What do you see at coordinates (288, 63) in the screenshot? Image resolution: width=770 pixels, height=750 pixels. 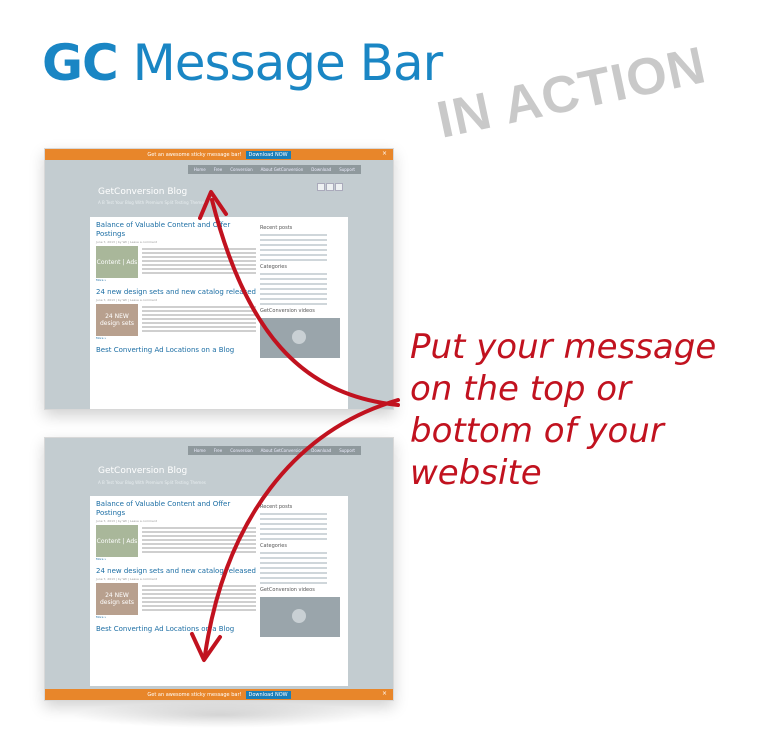 I see `title-rest: Message Bar` at bounding box center [288, 63].